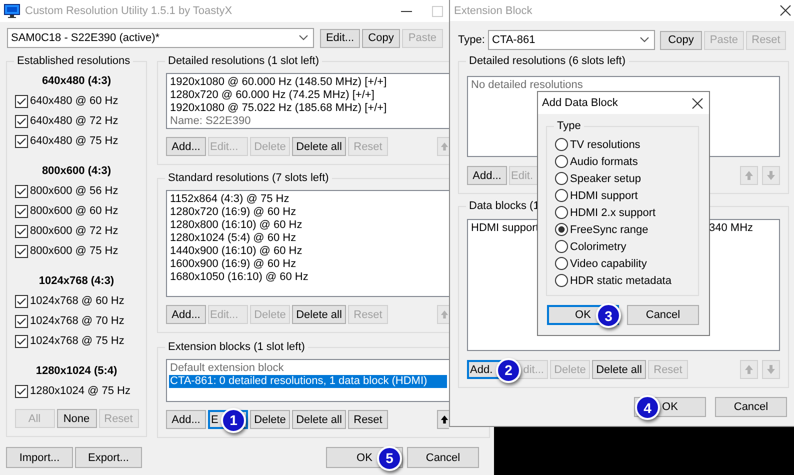  Describe the element at coordinates (609, 230) in the screenshot. I see `radio-label: FreeSync range` at that location.